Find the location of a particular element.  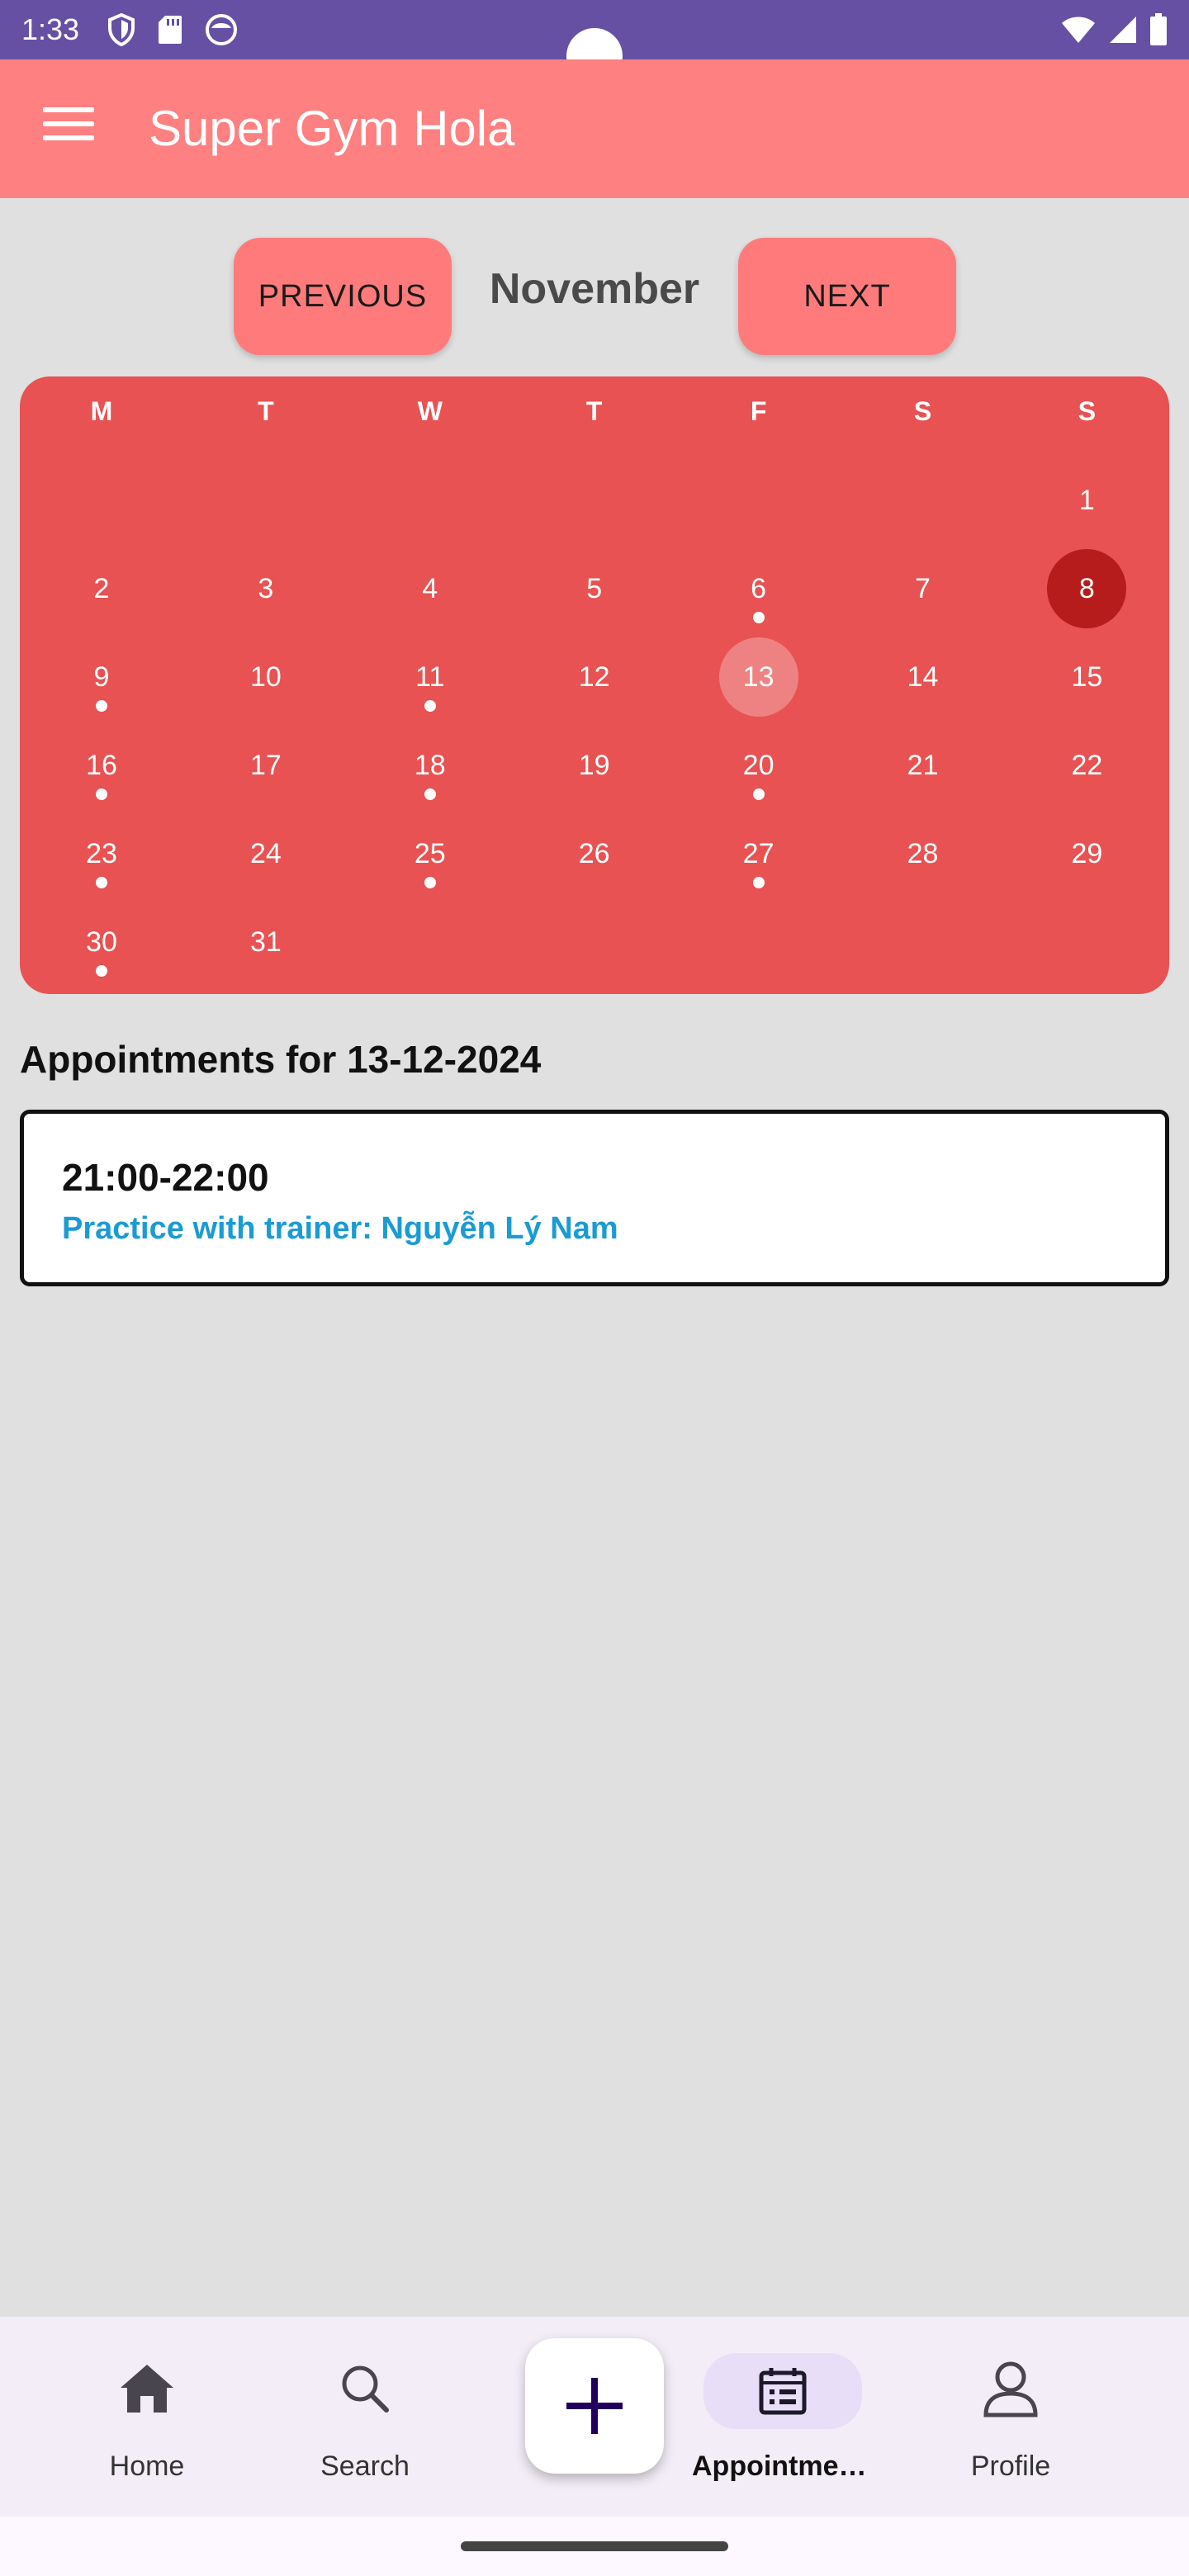

nav-item-profile: Profile is located at coordinates (1010, 2420).